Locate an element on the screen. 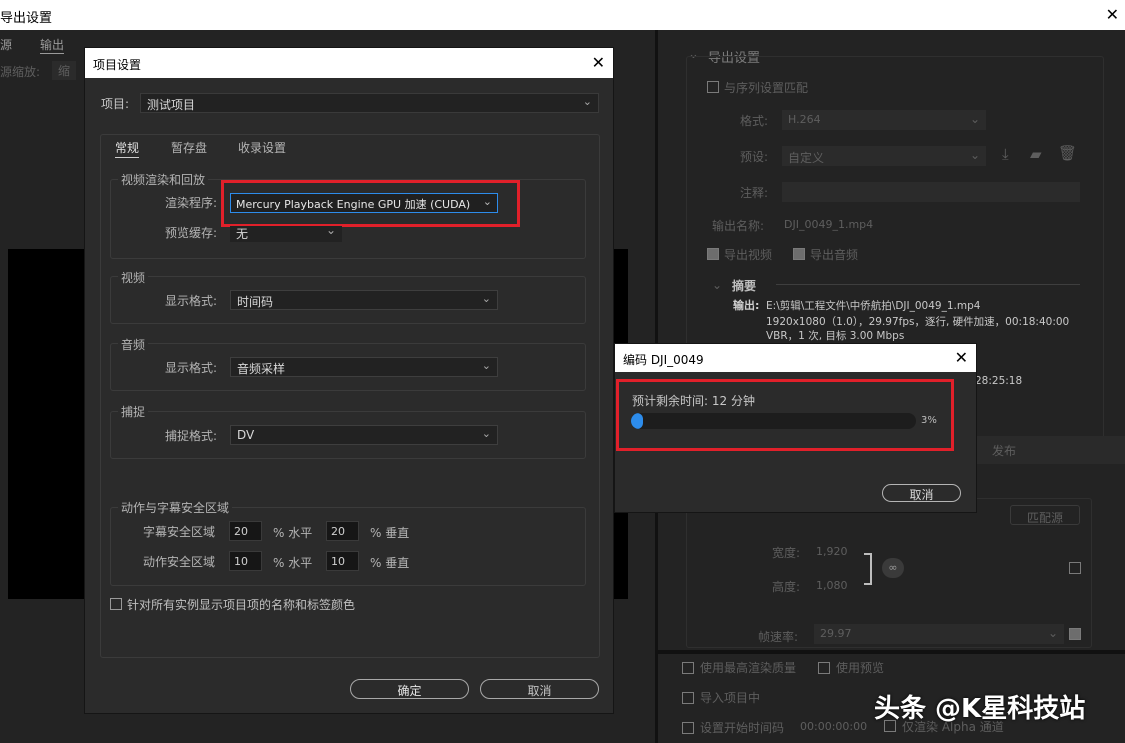 The height and width of the screenshot is (743, 1125). framerate-select: 29.97 ⌄ is located at coordinates (939, 634).